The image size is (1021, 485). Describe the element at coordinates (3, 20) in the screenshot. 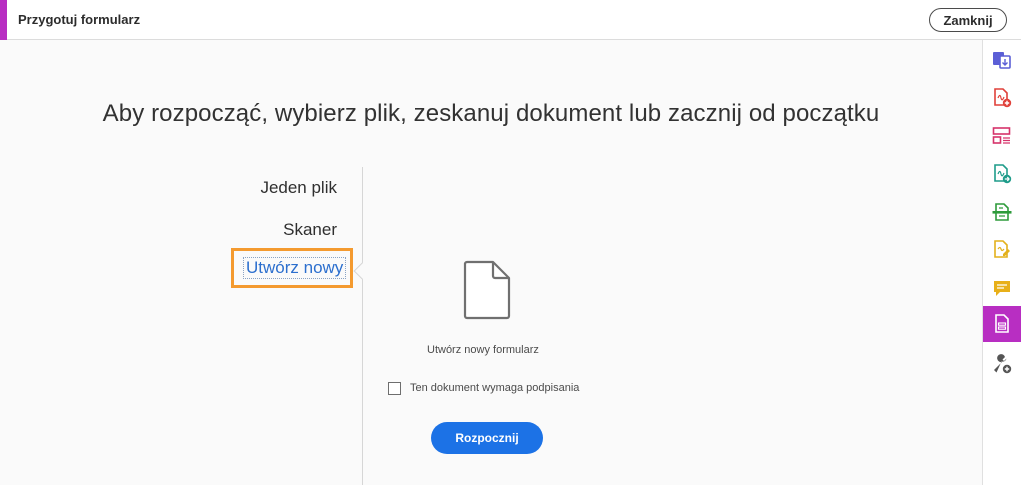

I see `tool-accent-strip` at that location.